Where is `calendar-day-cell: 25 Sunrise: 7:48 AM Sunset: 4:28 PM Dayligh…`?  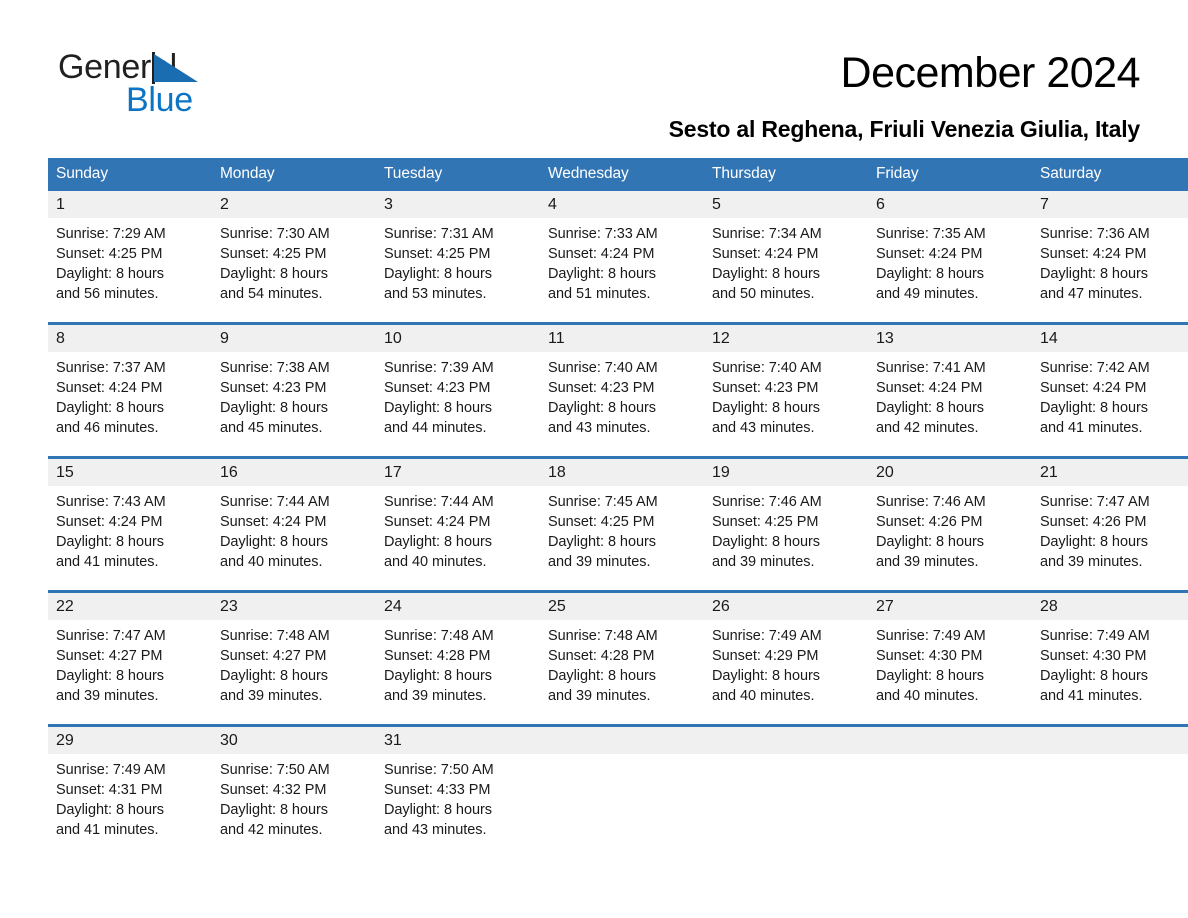
calendar-day-cell: 25 Sunrise: 7:48 AM Sunset: 4:28 PM Dayligh… is located at coordinates (622, 658).